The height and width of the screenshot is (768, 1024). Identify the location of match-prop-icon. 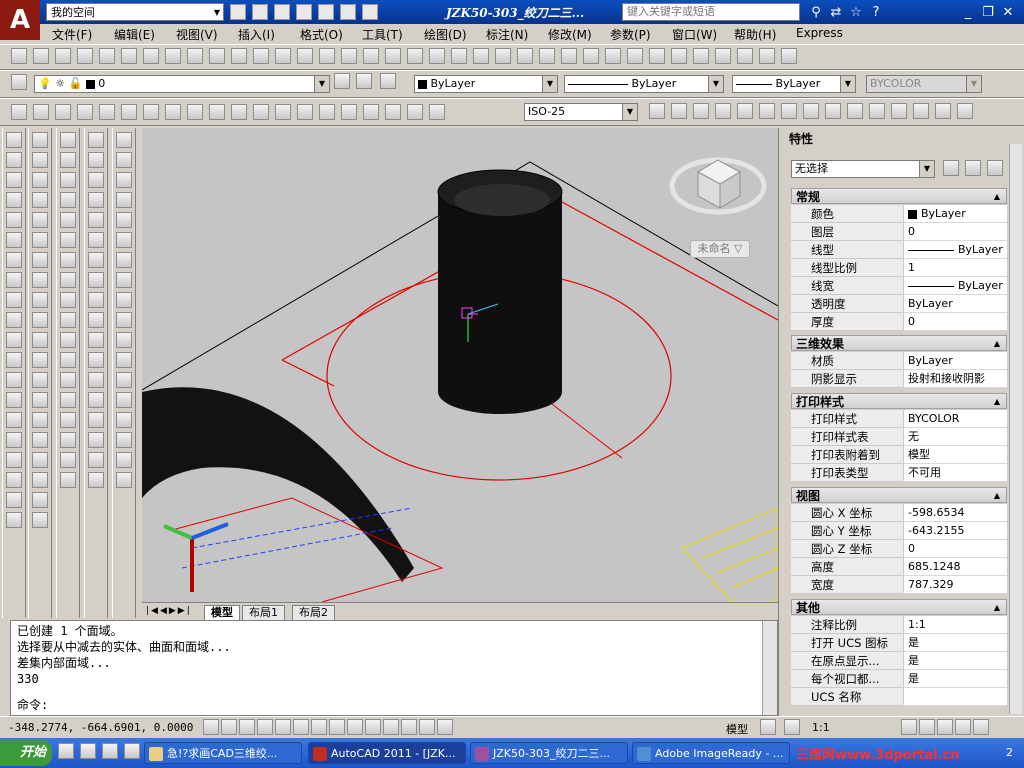
(217, 56).